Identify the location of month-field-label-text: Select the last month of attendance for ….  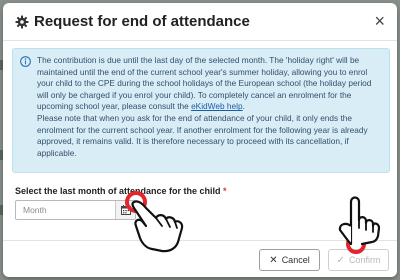
(118, 191).